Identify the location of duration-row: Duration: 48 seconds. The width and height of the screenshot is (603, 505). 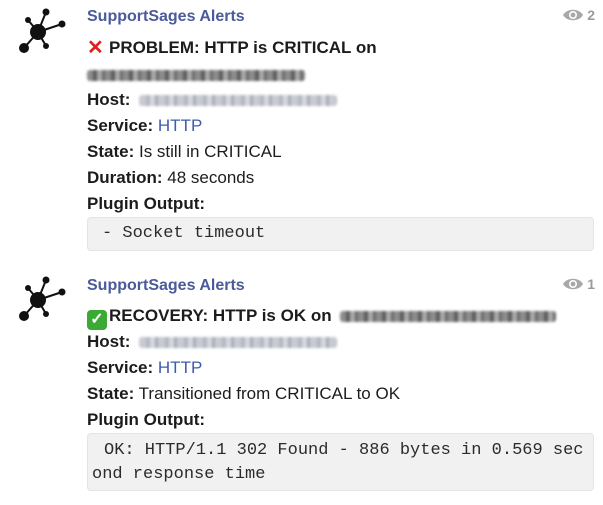
(170, 178).